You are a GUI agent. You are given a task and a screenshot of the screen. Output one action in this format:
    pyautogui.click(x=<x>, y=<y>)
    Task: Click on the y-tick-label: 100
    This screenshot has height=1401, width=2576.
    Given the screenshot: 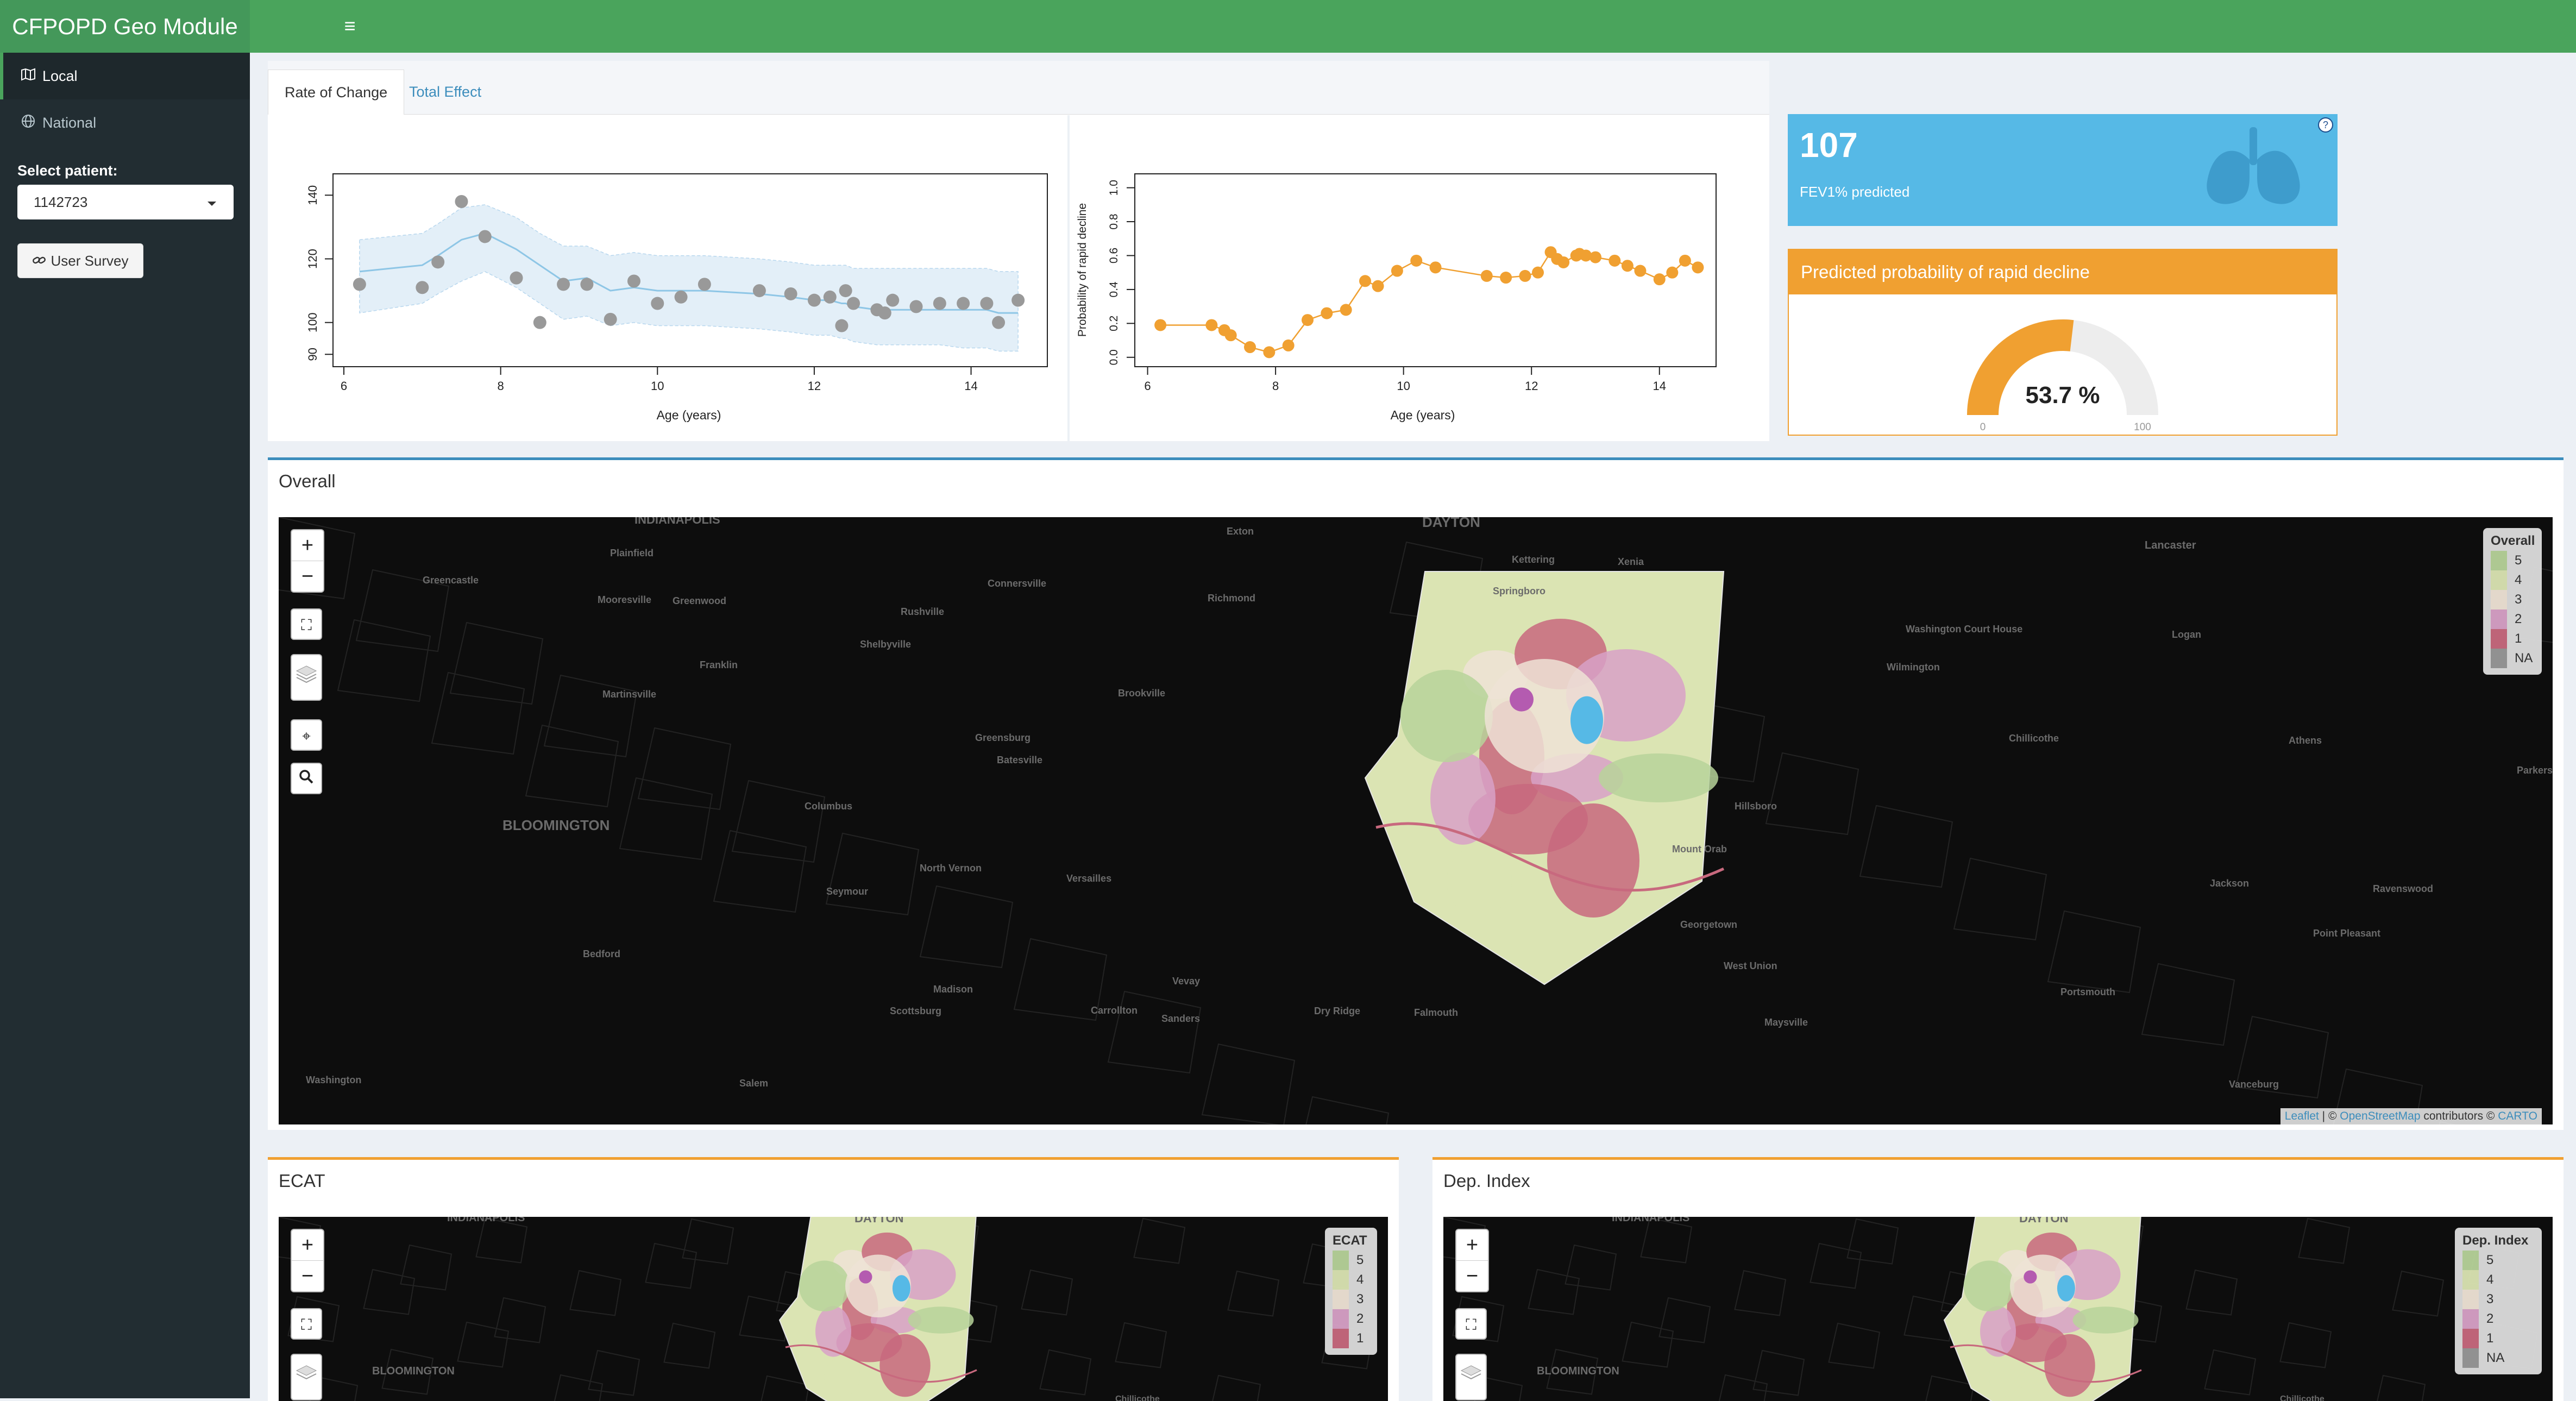 What is the action you would take?
    pyautogui.click(x=312, y=322)
    